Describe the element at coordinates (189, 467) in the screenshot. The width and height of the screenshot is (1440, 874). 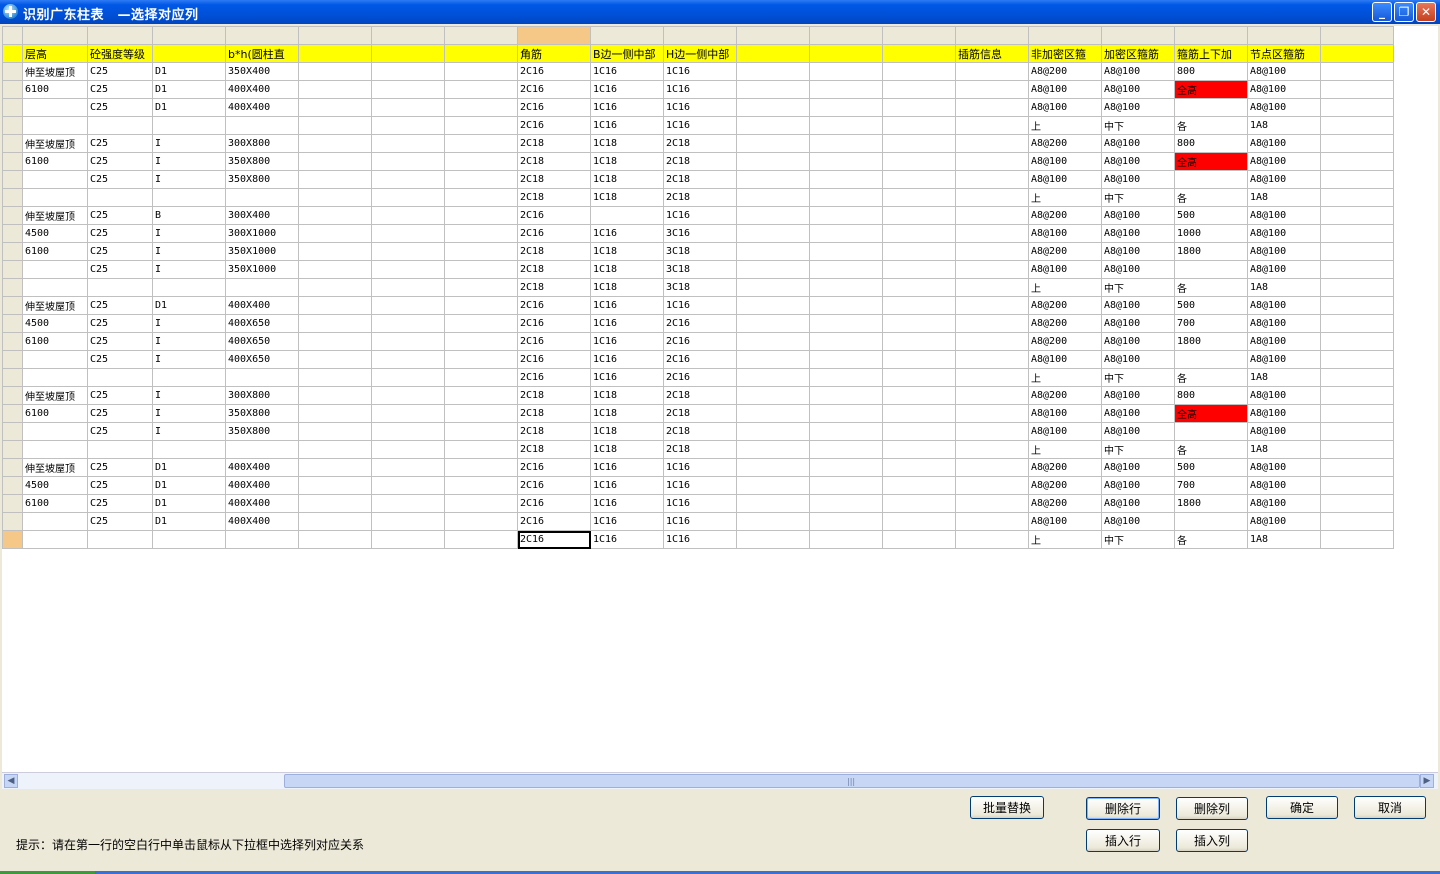
I see `grid-cell: D1` at that location.